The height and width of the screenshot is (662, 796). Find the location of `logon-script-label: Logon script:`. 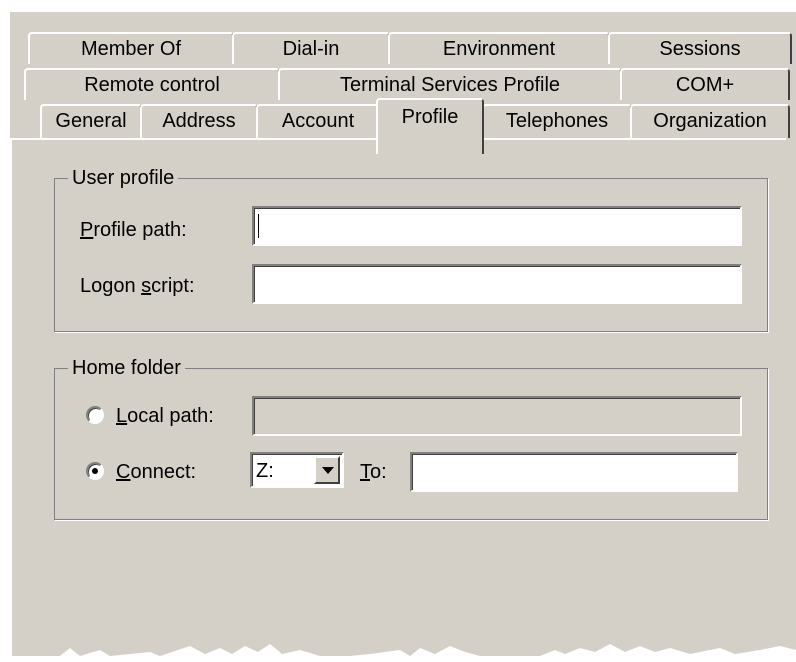

logon-script-label: Logon script: is located at coordinates (137, 286).